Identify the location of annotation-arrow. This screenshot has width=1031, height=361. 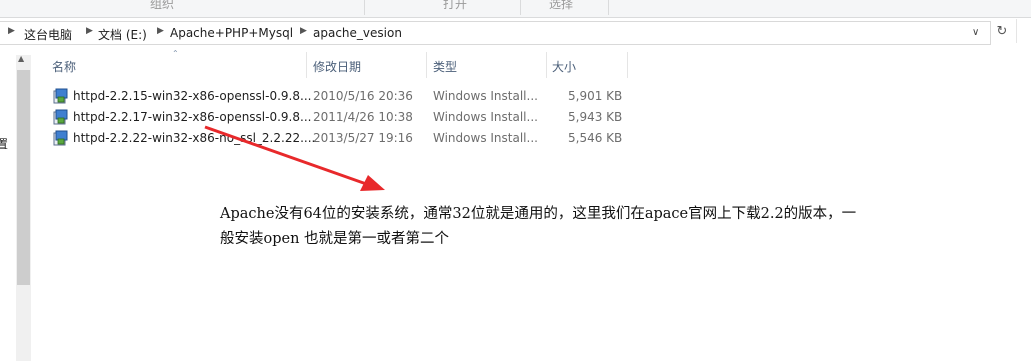
(294, 158).